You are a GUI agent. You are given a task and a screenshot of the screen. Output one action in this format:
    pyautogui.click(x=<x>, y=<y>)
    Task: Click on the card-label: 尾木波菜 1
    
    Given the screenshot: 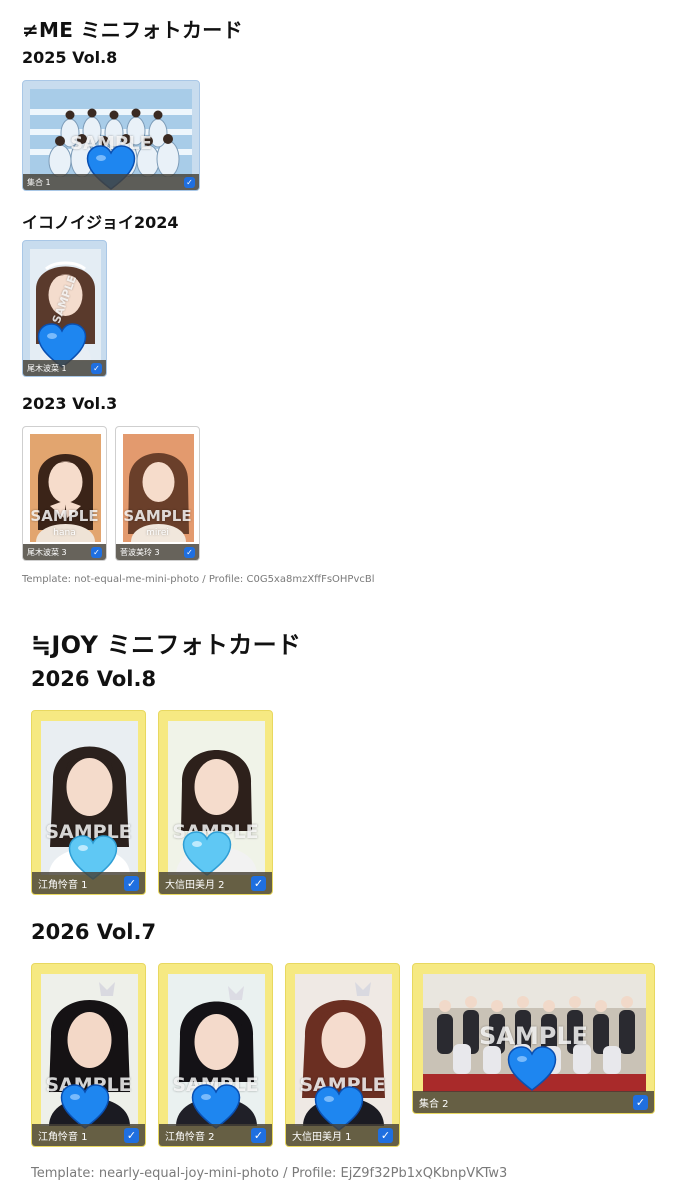 What is the action you would take?
    pyautogui.click(x=47, y=368)
    